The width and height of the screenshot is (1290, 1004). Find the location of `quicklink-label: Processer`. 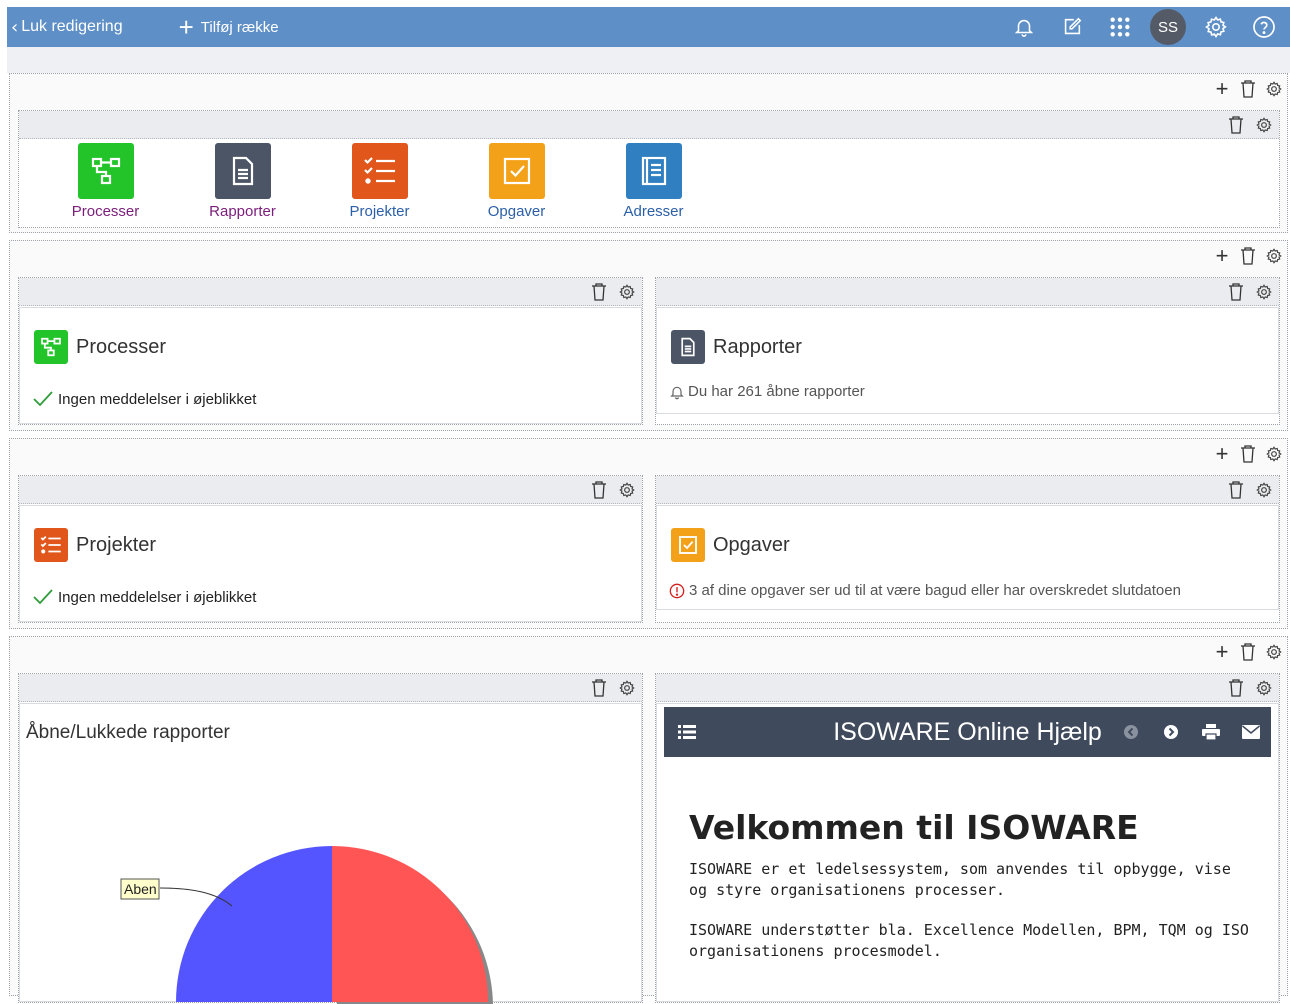

quicklink-label: Processer is located at coordinates (105, 211).